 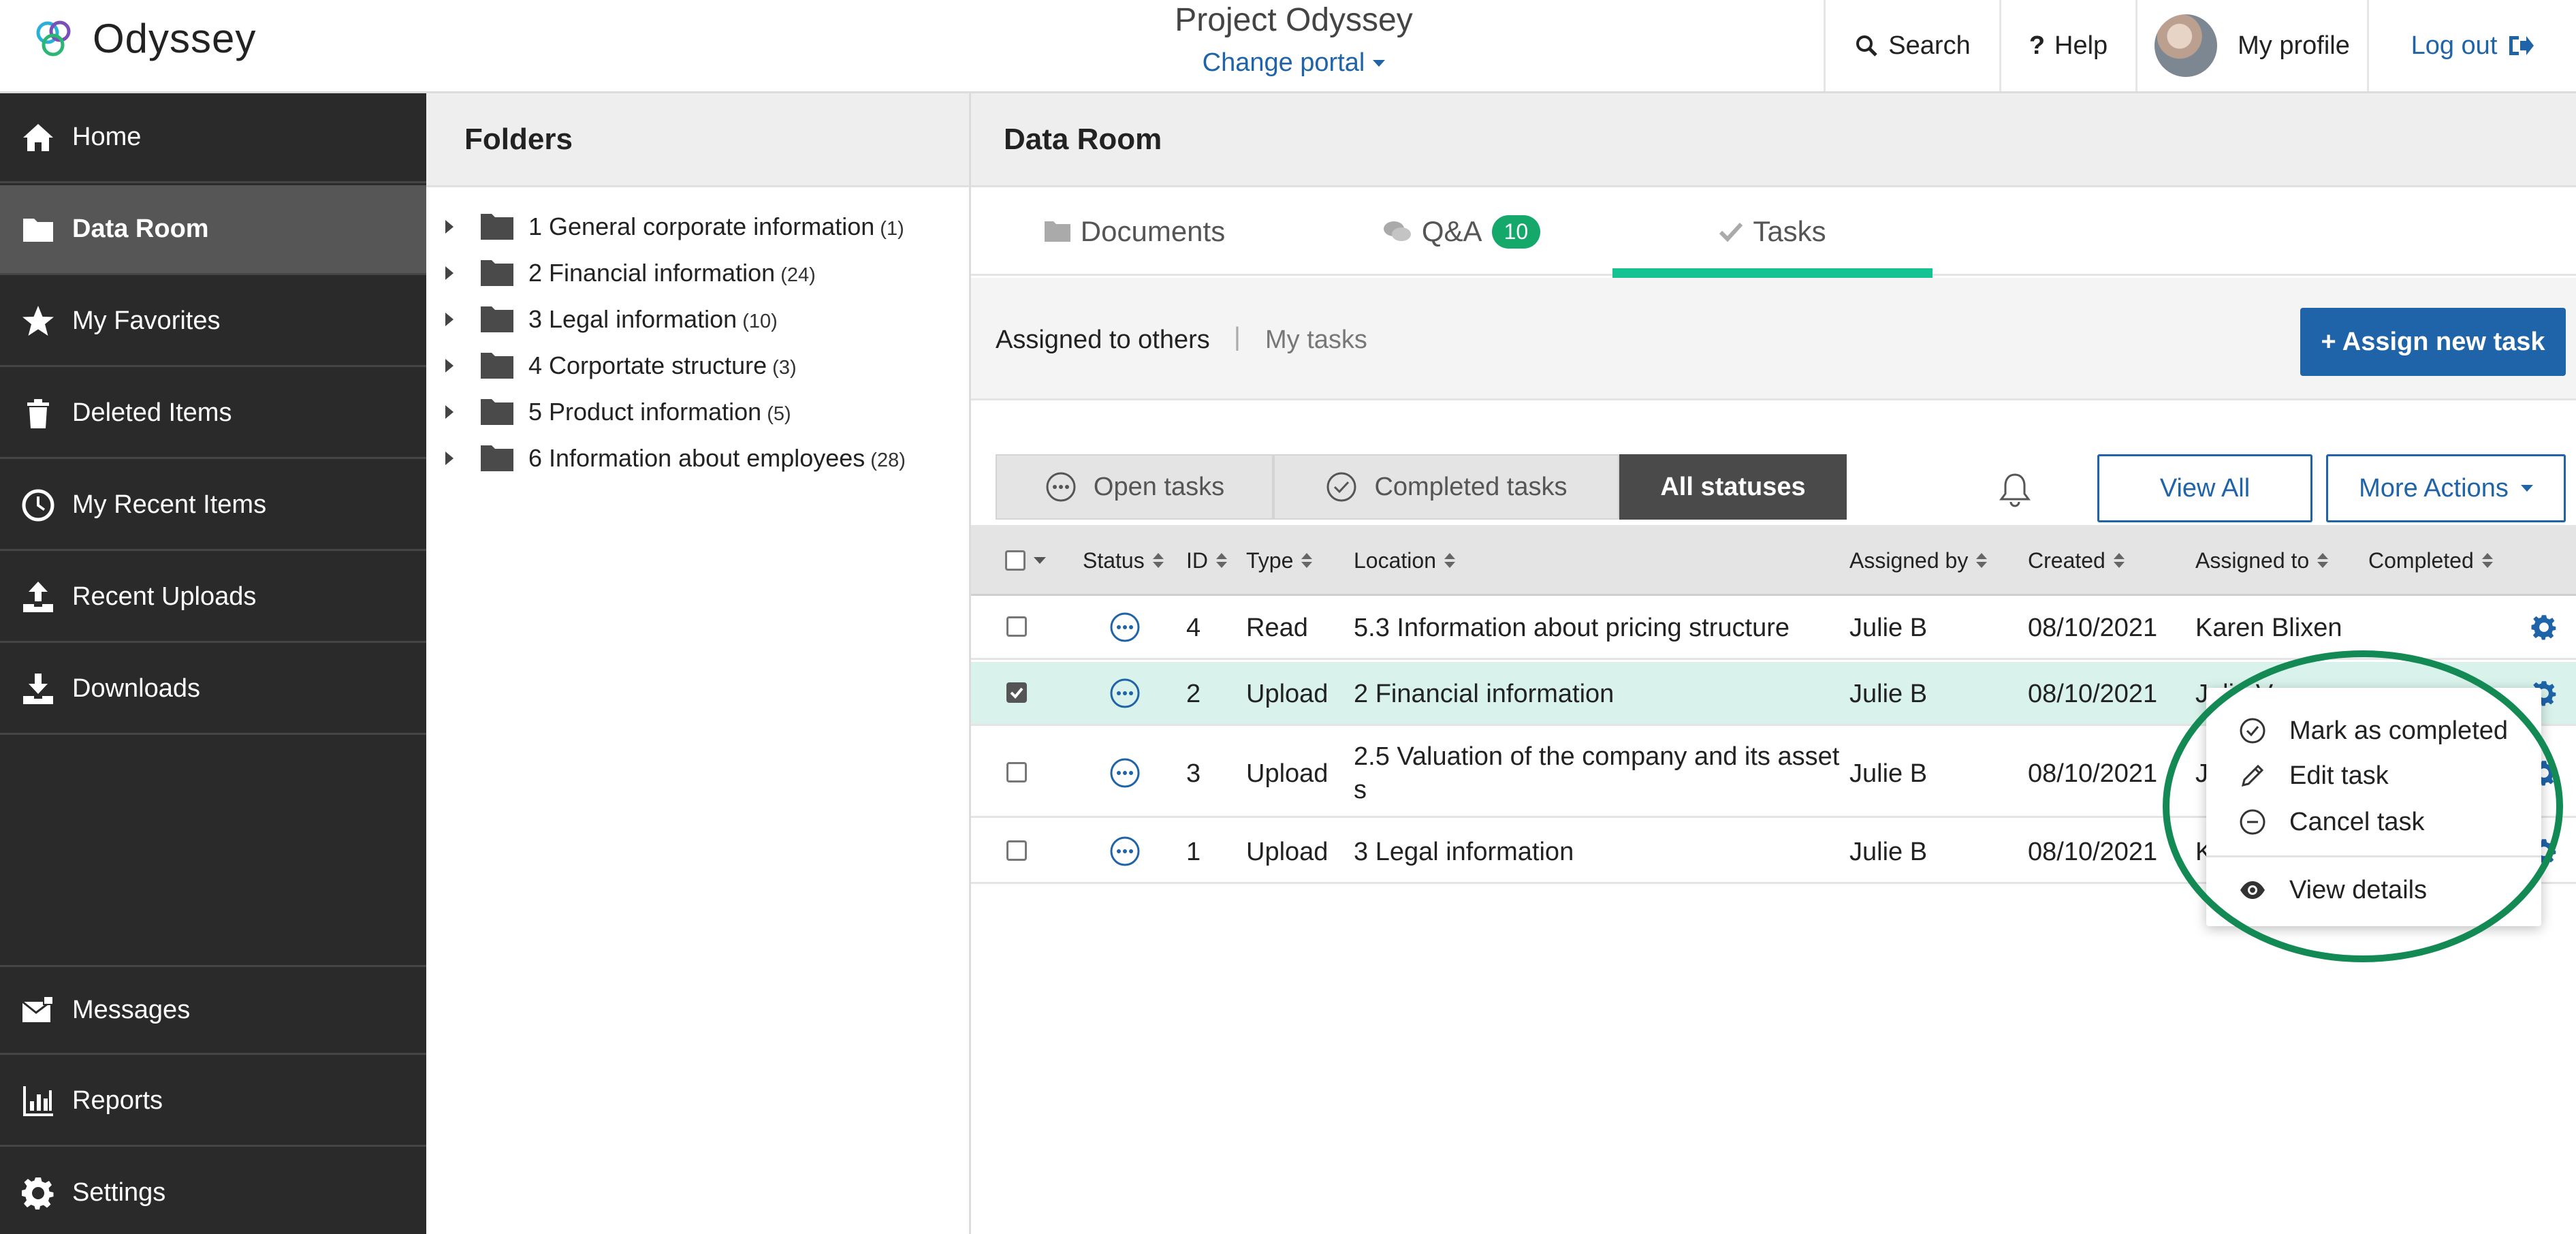 I want to click on sidebar-item-deleted-items: Deleted Items, so click(x=213, y=414).